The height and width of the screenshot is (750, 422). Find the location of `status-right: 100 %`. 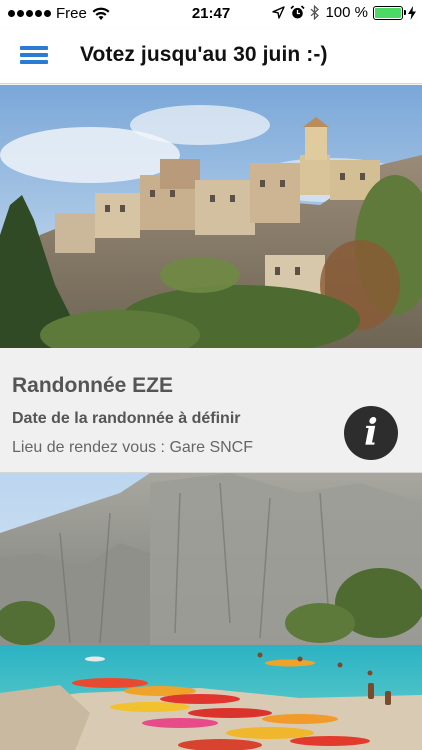

status-right: 100 % is located at coordinates (344, 12).